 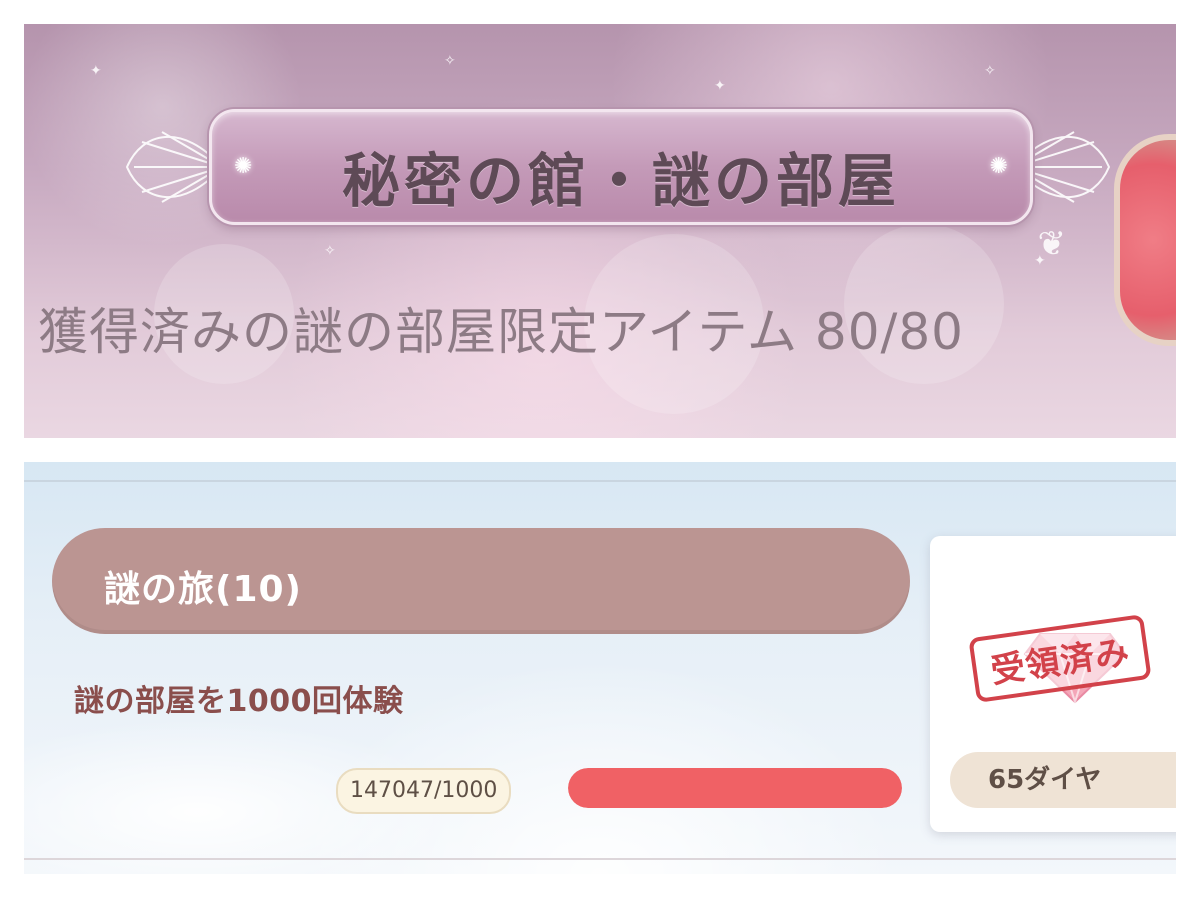 What do you see at coordinates (424, 791) in the screenshot?
I see `progress-count-badge: 147047/1000` at bounding box center [424, 791].